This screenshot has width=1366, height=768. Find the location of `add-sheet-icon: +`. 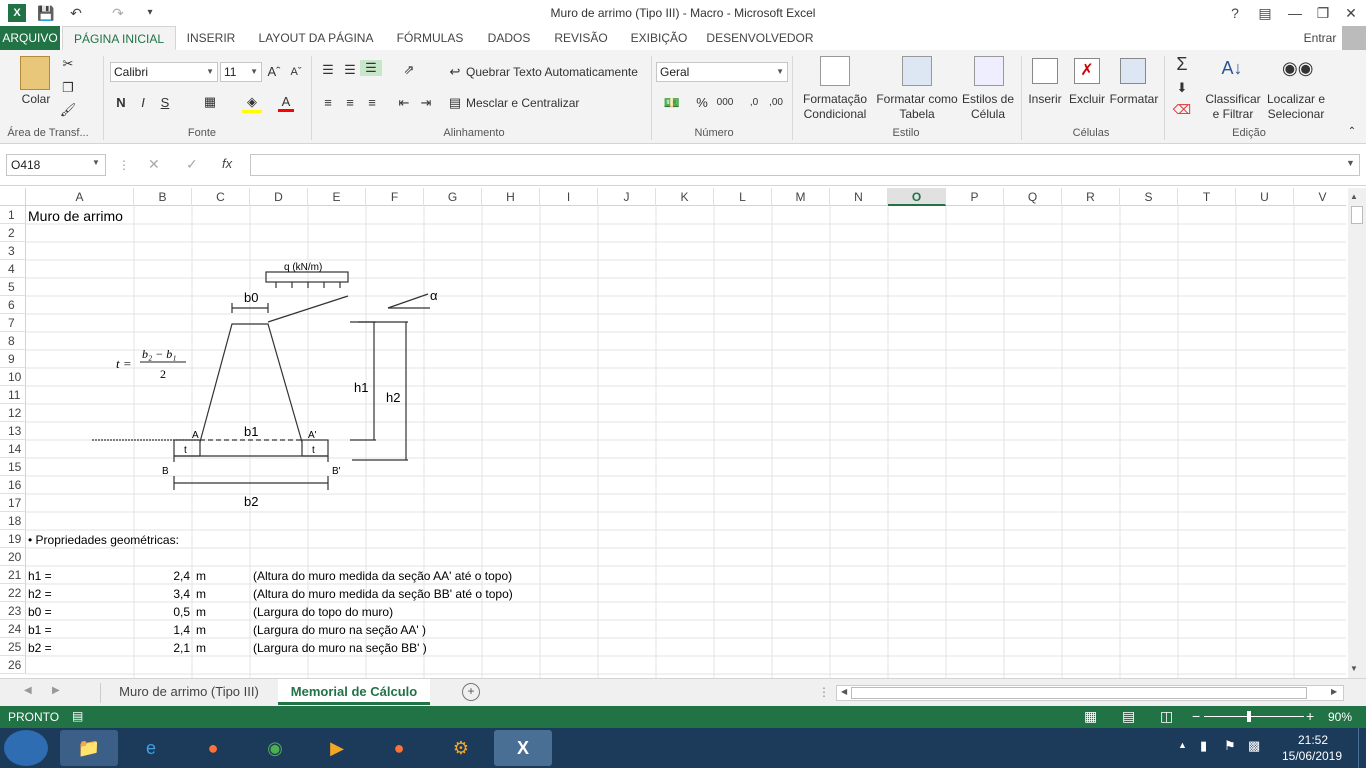

add-sheet-icon: + is located at coordinates (471, 692).